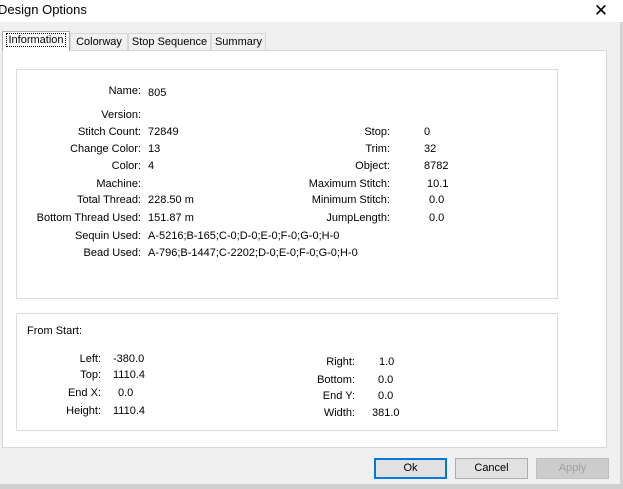  I want to click on machine-label: Machine:, so click(118, 184).